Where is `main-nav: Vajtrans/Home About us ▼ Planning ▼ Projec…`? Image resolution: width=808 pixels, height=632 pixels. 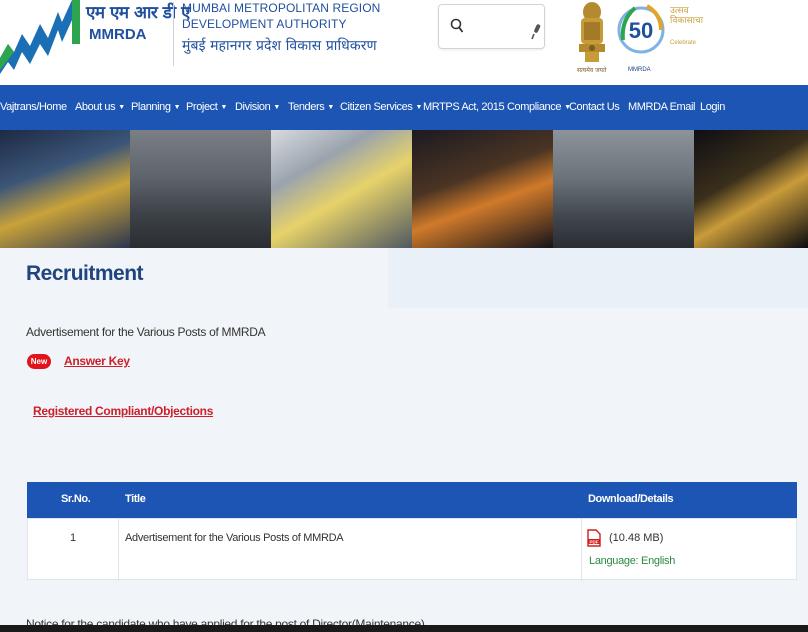
main-nav: Vajtrans/Home About us ▼ Planning ▼ Projec… is located at coordinates (404, 107).